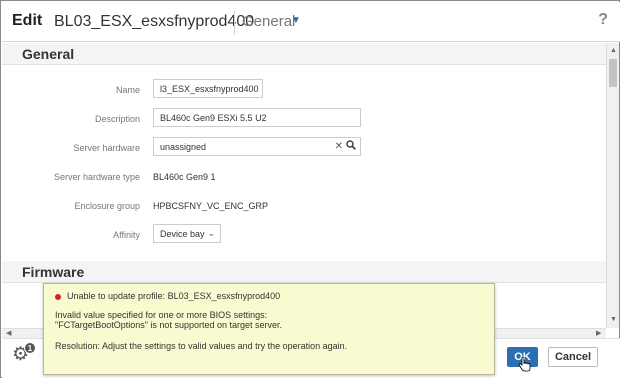 The height and width of the screenshot is (378, 620). Describe the element at coordinates (127, 90) in the screenshot. I see `name-label: Name` at that location.